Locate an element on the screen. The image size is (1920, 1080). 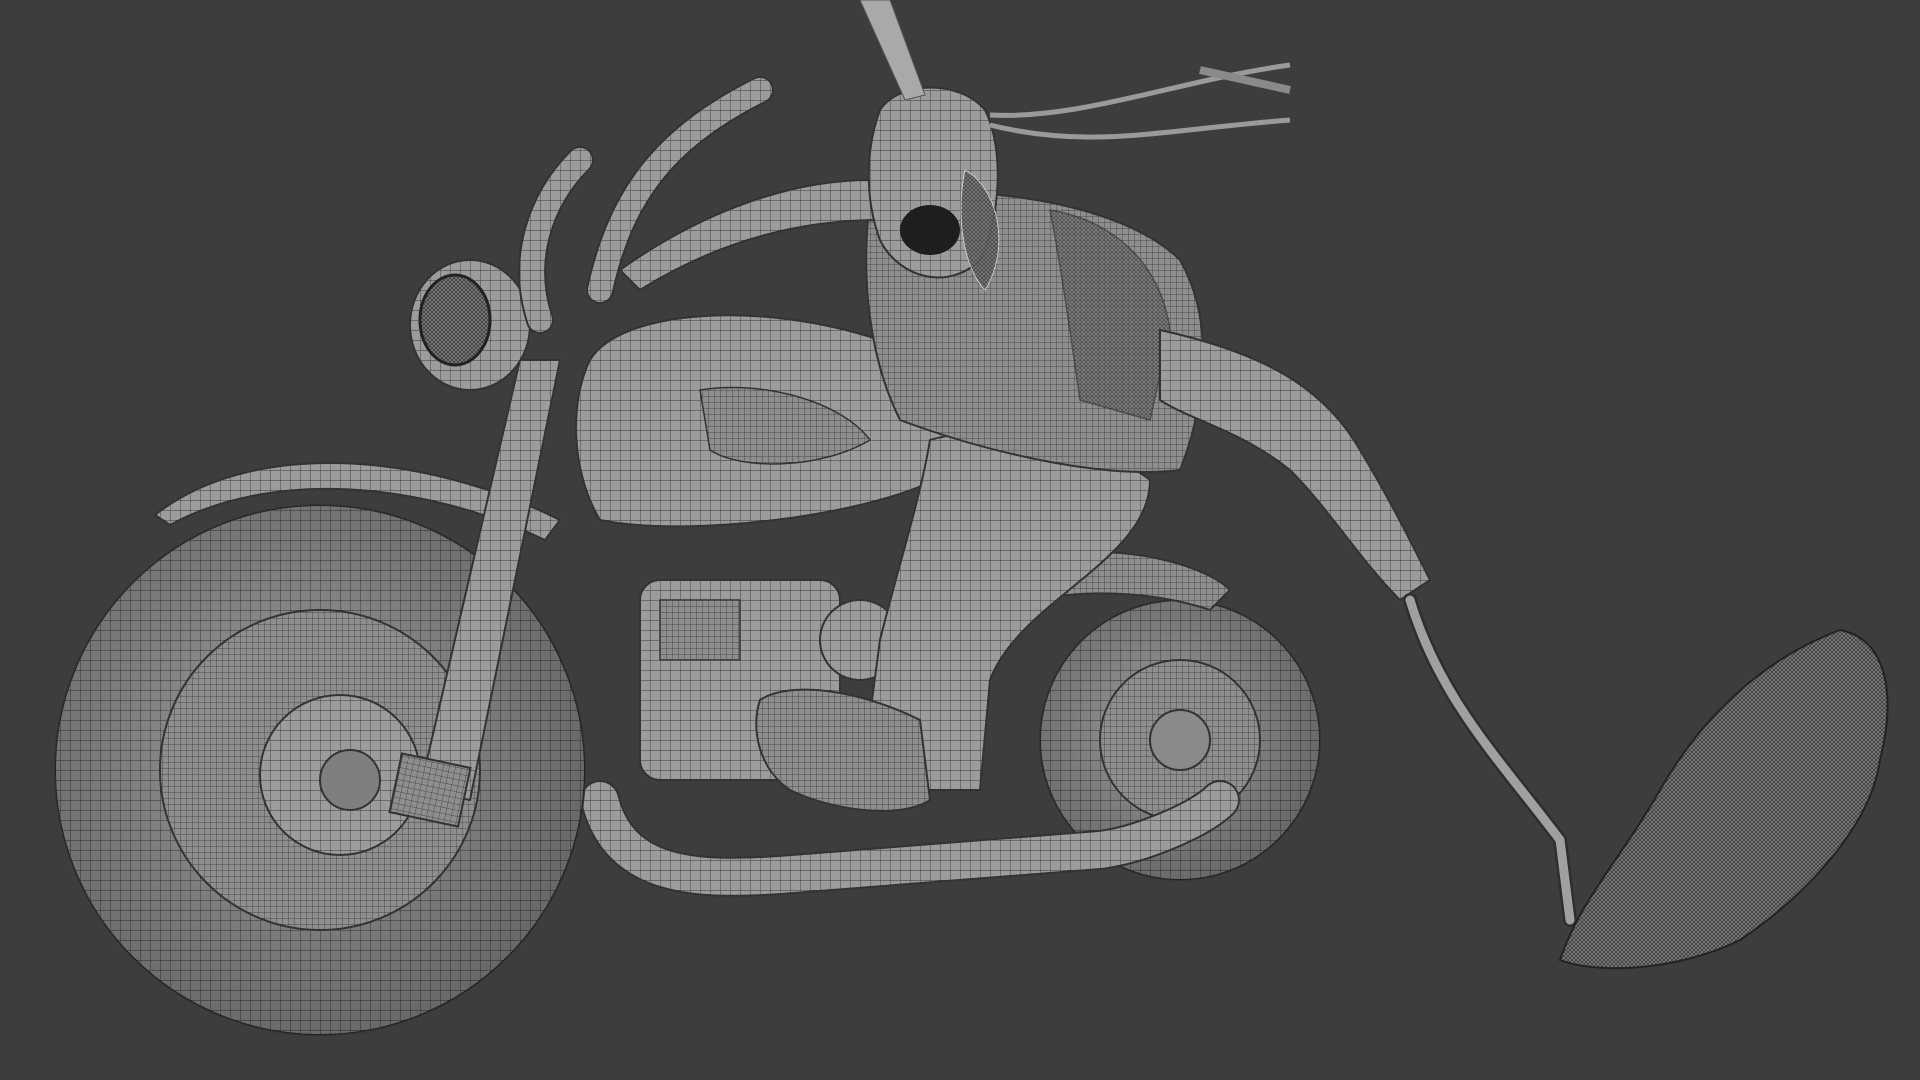
chain-weapon is located at coordinates (1490, 760).